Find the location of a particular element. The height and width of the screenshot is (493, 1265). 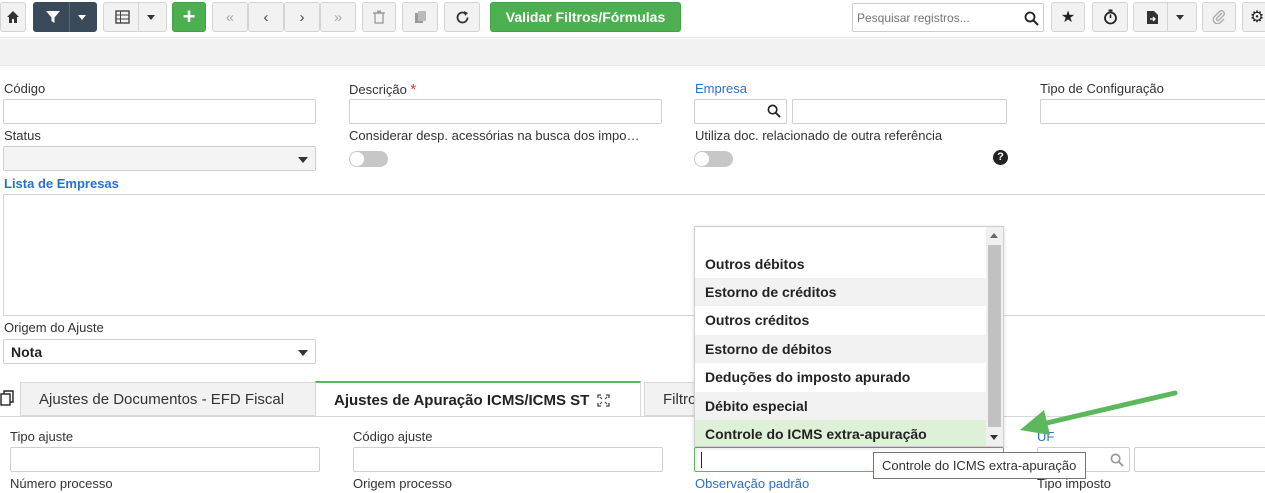

origem-ajuste-label: Origem do Ajuste is located at coordinates (54, 327).